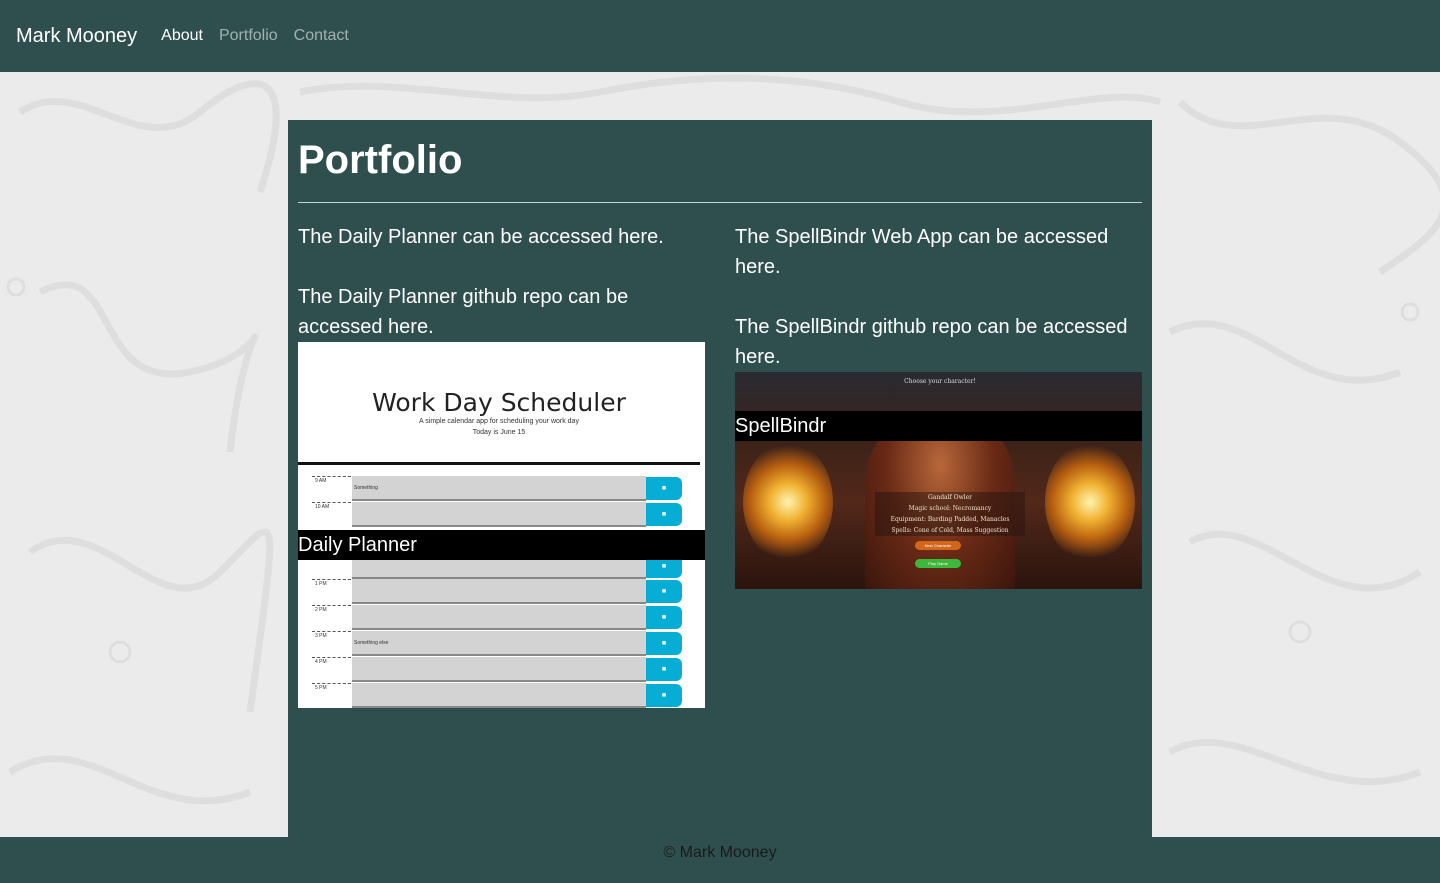 This screenshot has height=883, width=1440. What do you see at coordinates (938, 545) in the screenshot?
I see `new-character-button: New Character` at bounding box center [938, 545].